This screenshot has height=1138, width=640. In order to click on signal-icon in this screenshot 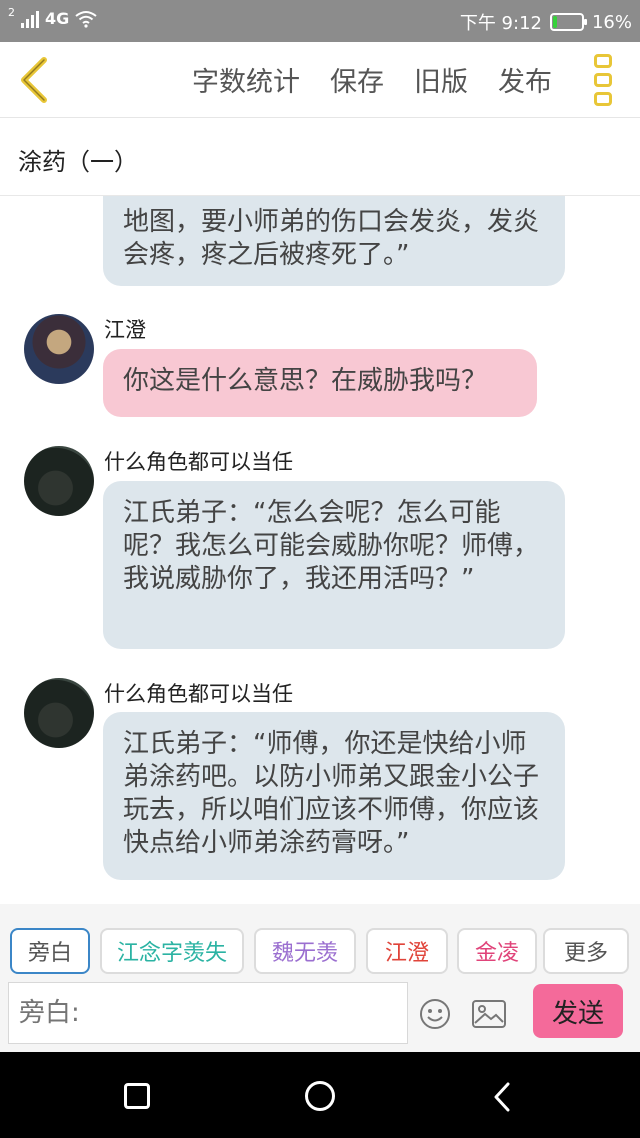, I will do `click(30, 19)`.